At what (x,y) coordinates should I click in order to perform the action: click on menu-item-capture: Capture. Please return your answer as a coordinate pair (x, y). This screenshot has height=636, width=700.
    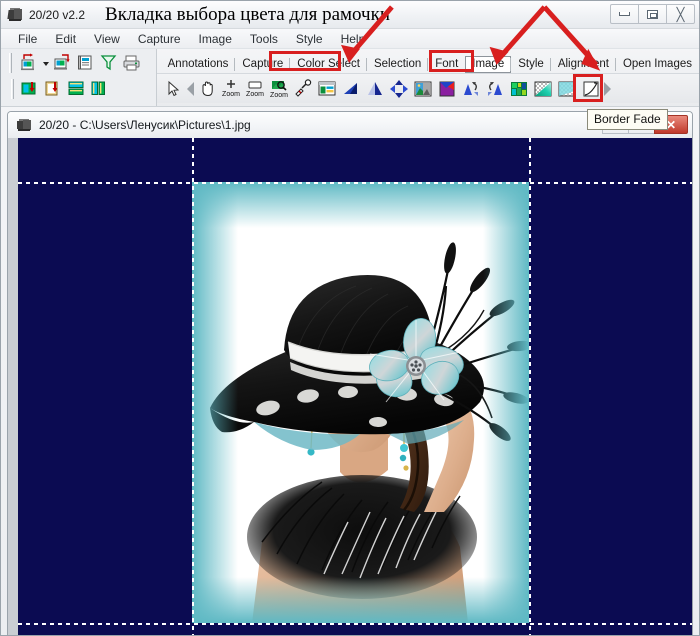
    Looking at the image, I should click on (159, 39).